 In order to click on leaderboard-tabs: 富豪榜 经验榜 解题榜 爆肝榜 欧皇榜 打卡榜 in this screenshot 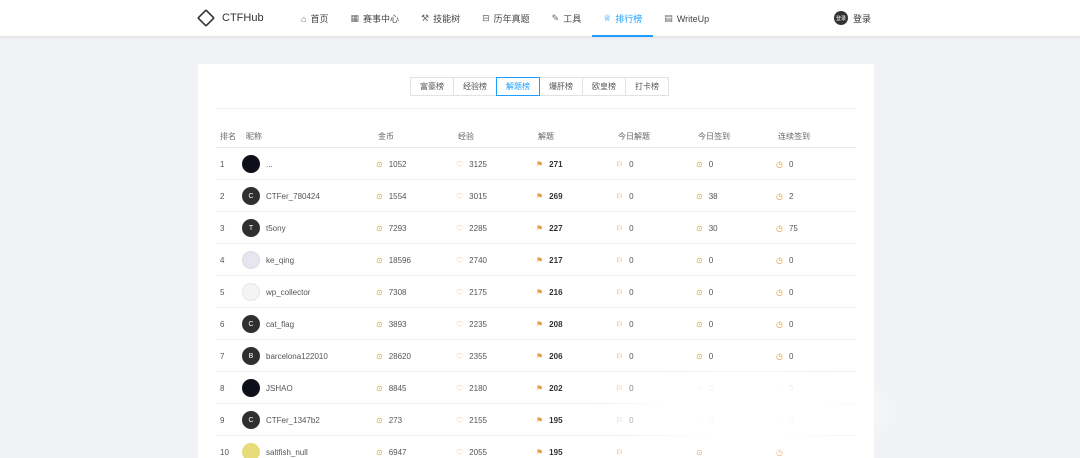, I will do `click(539, 86)`.